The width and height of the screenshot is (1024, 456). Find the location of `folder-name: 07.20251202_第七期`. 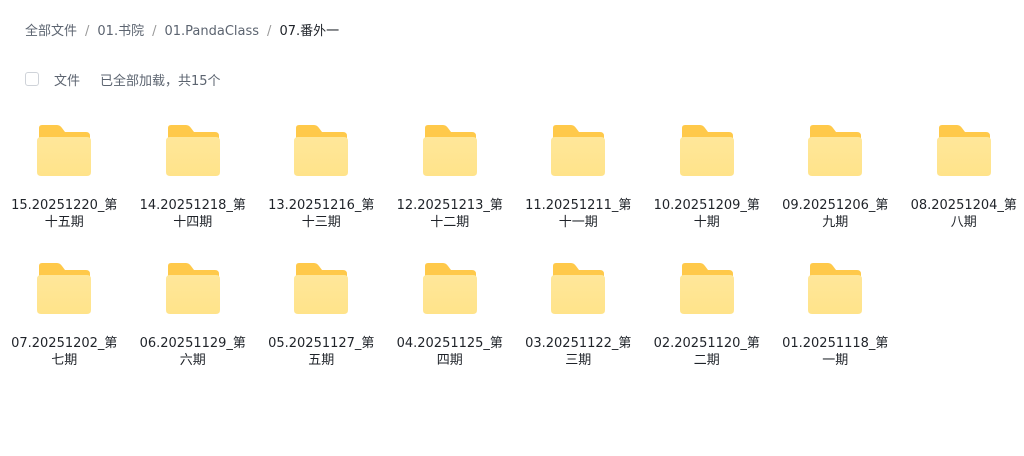

folder-name: 07.20251202_第七期 is located at coordinates (64, 352).